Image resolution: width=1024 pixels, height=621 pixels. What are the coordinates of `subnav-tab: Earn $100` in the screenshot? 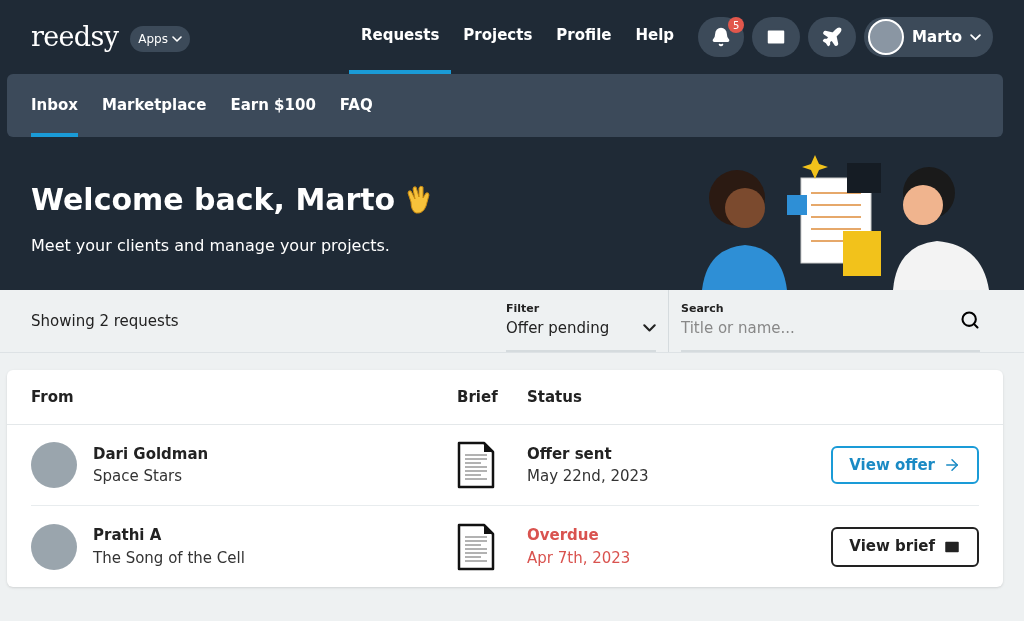 It's located at (273, 105).